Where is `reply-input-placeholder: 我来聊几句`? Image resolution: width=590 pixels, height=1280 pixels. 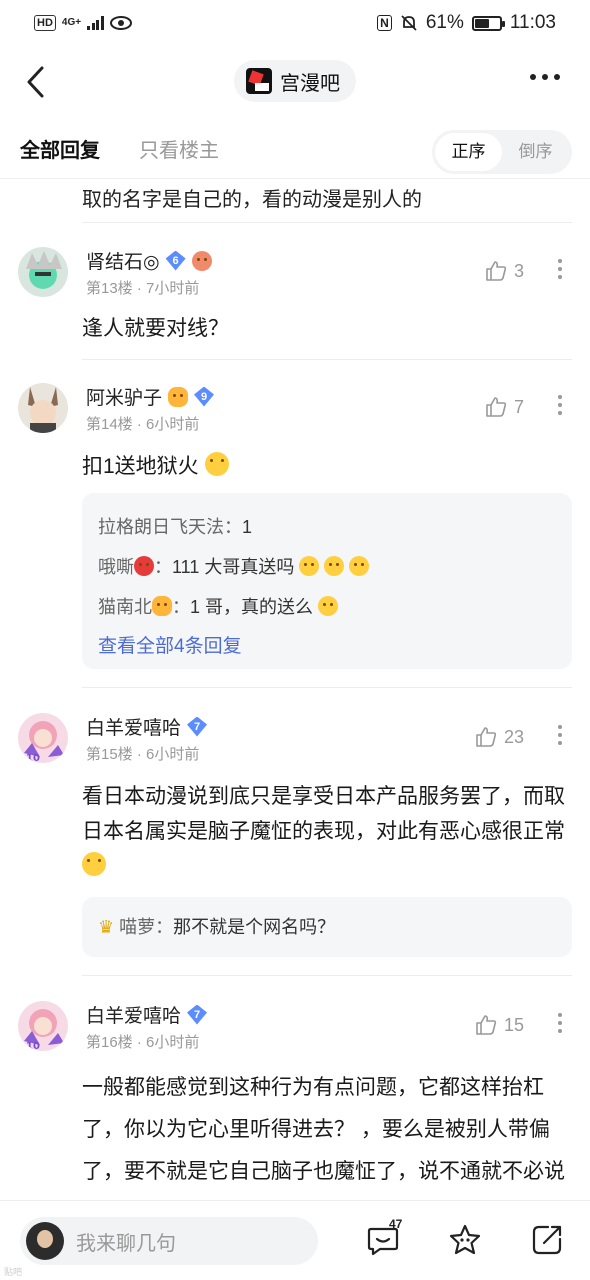 reply-input-placeholder: 我来聊几句 is located at coordinates (126, 1243).